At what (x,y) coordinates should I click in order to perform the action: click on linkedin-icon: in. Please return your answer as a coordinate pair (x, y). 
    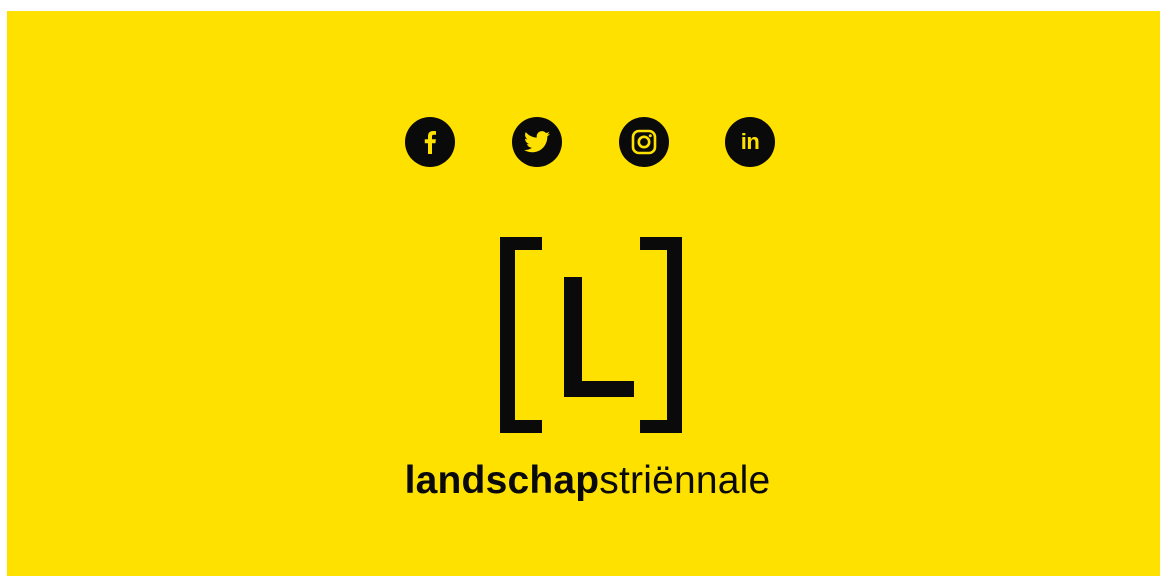
    Looking at the image, I should click on (750, 141).